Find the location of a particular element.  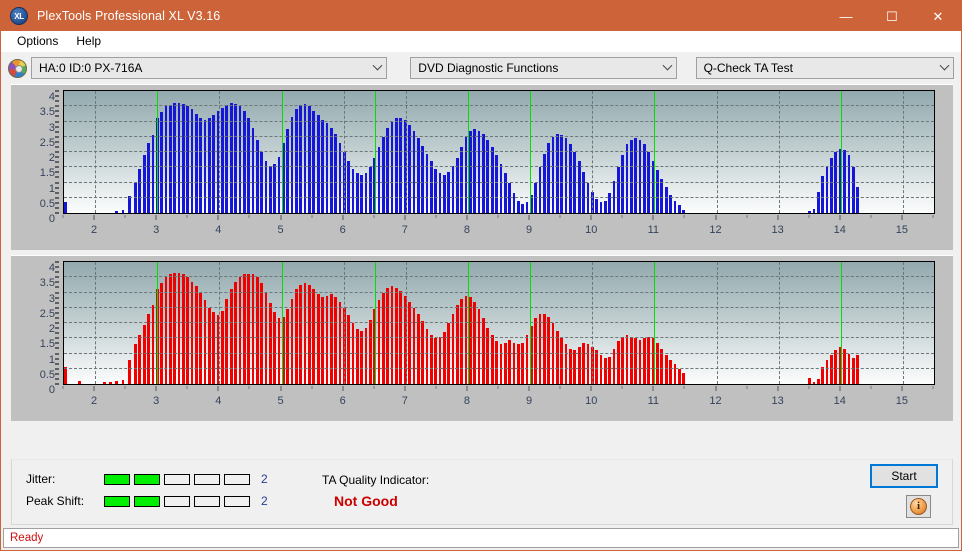

disc-icon is located at coordinates (17, 68).